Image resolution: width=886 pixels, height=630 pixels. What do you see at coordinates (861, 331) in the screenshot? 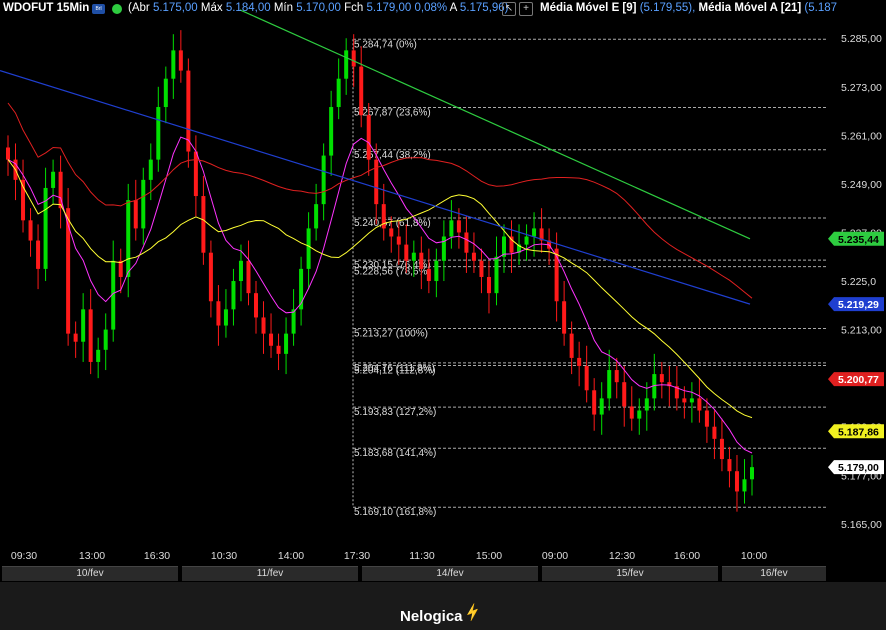
I see `price-tick-label: 5.213,00` at bounding box center [861, 331].